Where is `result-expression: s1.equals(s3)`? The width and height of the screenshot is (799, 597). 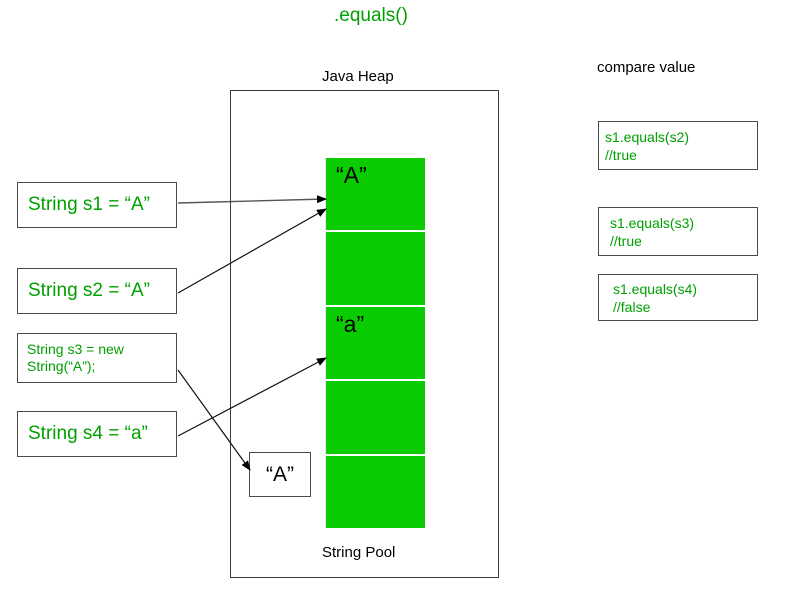
result-expression: s1.equals(s3) is located at coordinates (652, 222).